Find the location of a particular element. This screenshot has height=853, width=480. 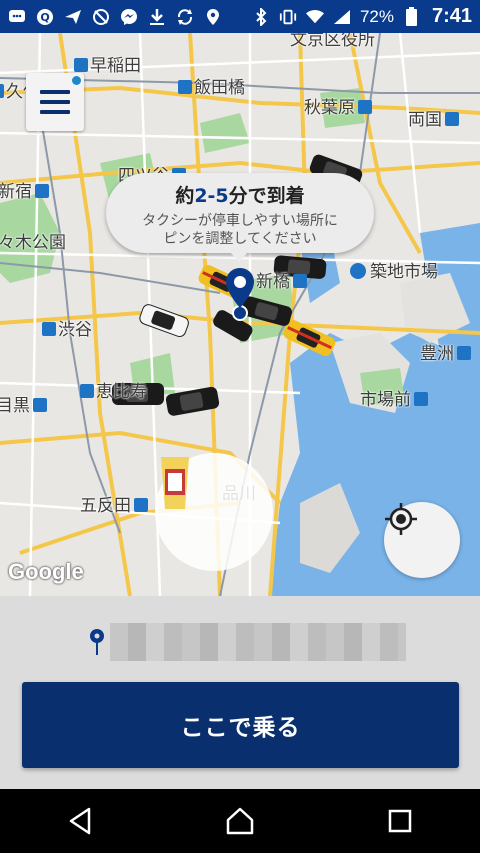

eta-bubble: 約2-5分で到着 タクシーが停車しやすい場所に ピンを調整してください is located at coordinates (240, 217).